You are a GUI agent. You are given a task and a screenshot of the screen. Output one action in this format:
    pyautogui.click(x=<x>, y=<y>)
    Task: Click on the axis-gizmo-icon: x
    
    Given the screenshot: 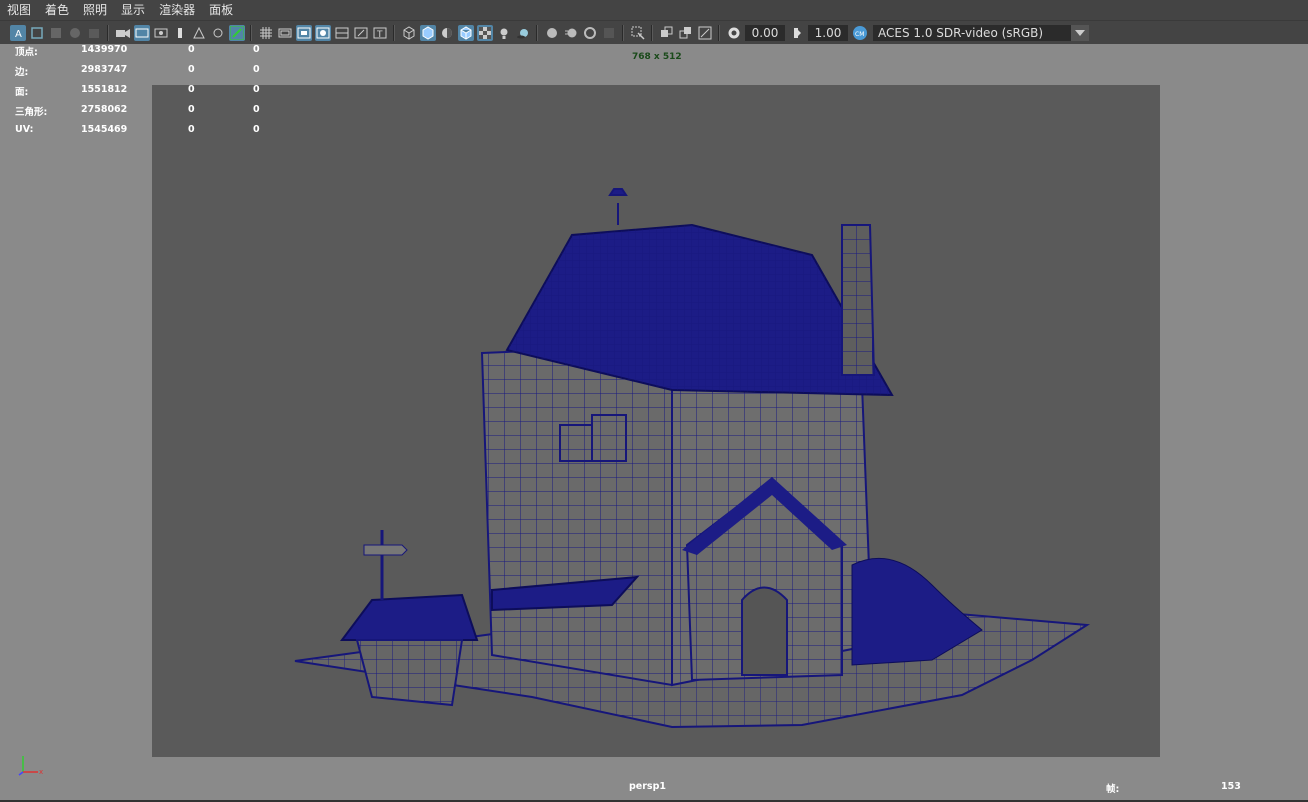 What is the action you would take?
    pyautogui.click(x=30, y=766)
    